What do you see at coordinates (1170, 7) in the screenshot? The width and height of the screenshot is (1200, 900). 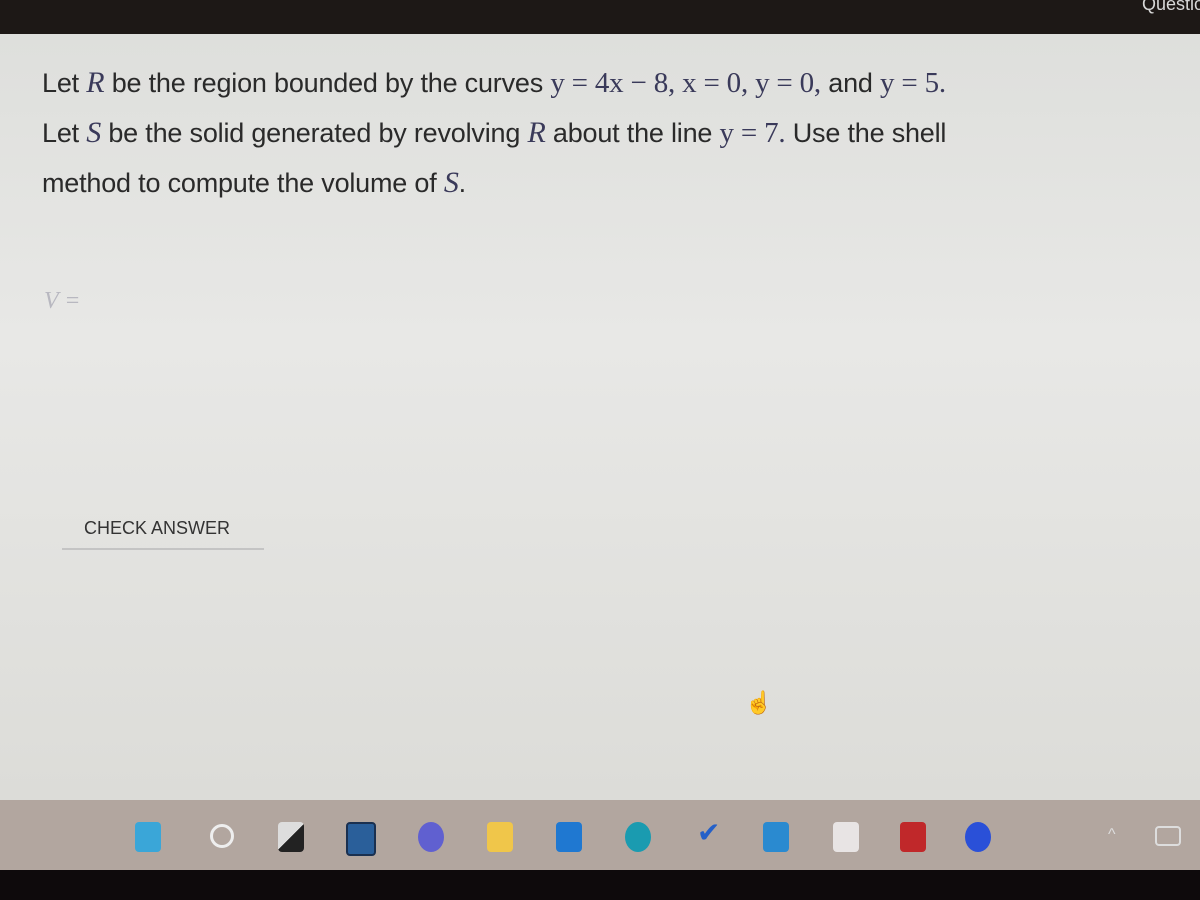 I see `header-title: Questio` at bounding box center [1170, 7].